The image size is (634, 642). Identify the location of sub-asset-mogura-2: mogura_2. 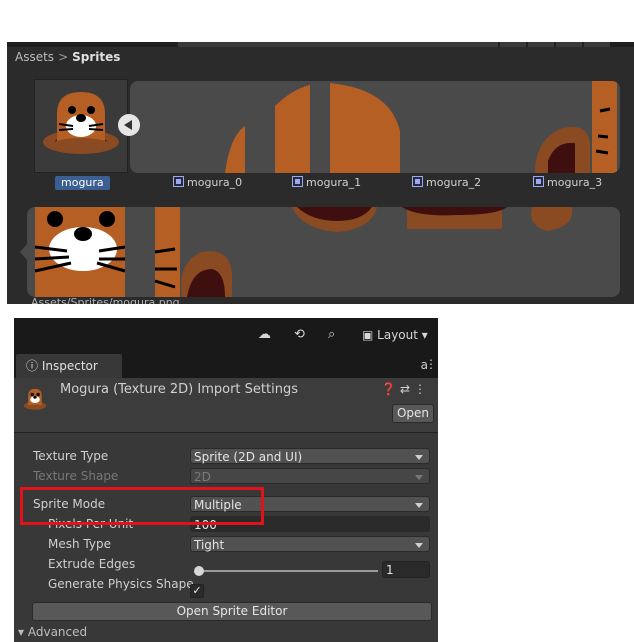
(446, 183).